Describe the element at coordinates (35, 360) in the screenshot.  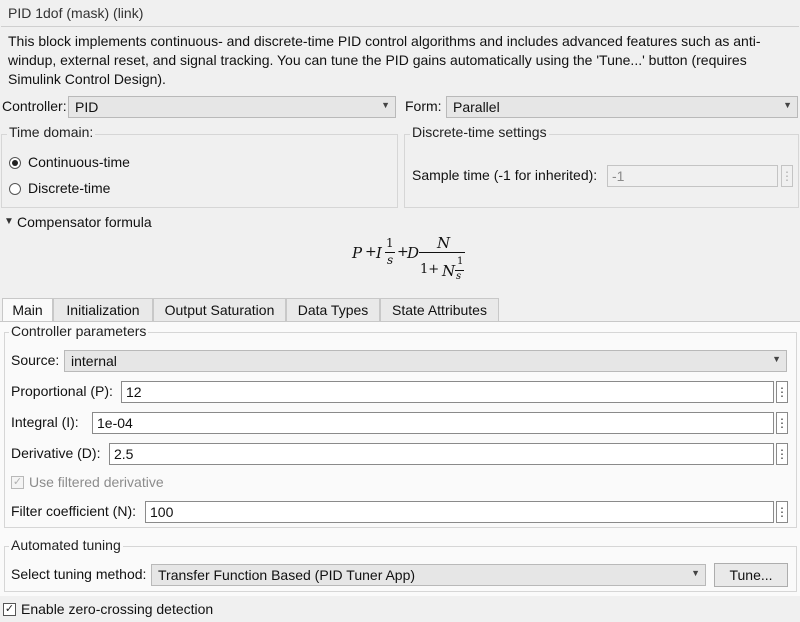
I see `source-label: Source:` at that location.